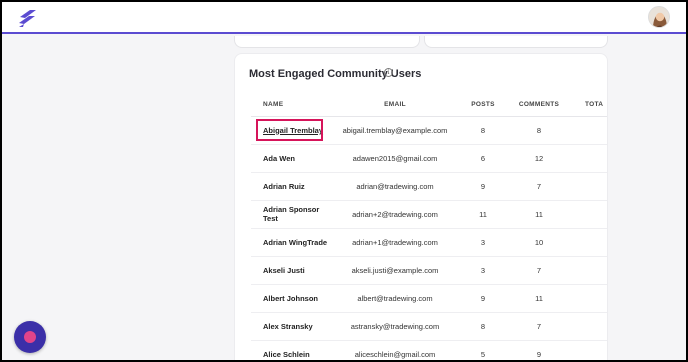 Image resolution: width=688 pixels, height=362 pixels. I want to click on user-comments: 12, so click(539, 158).